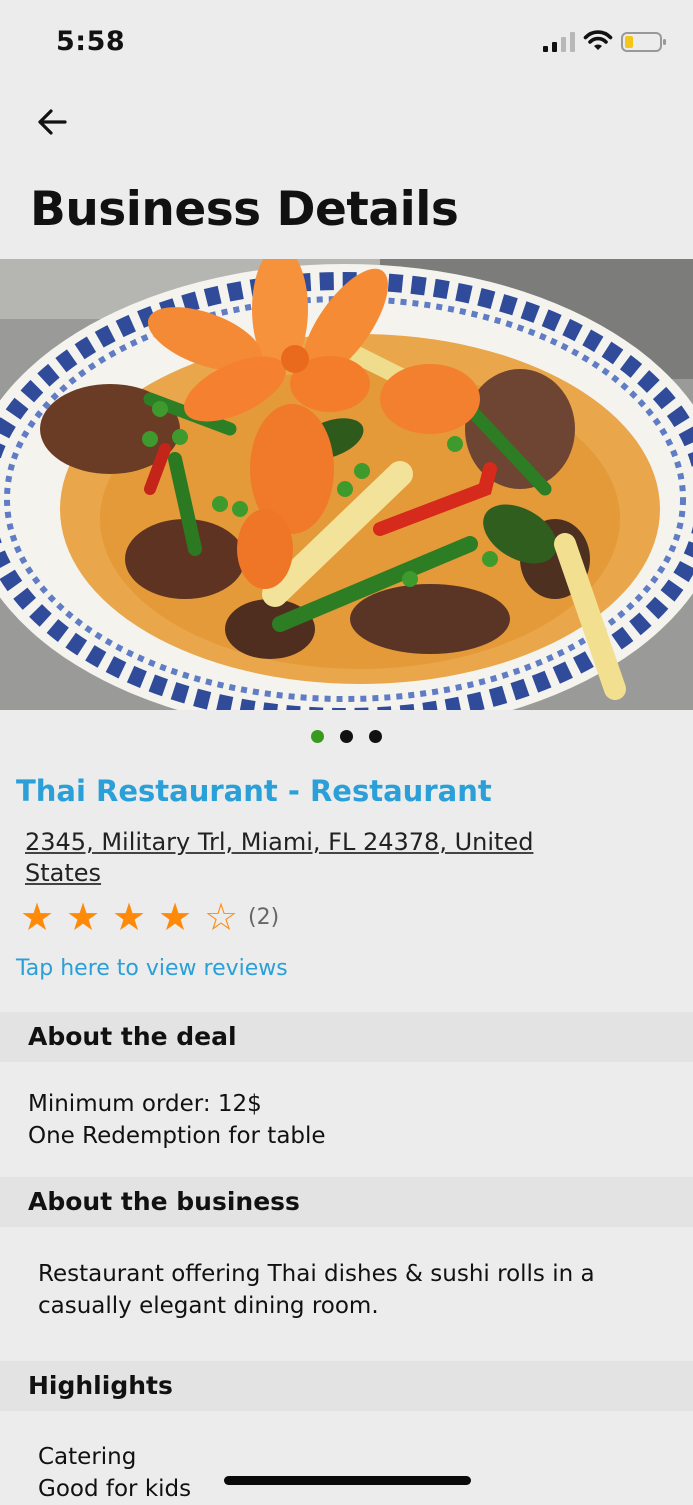 Image resolution: width=693 pixels, height=1505 pixels. I want to click on business-name: Thai Restaurant - Restaurant, so click(254, 791).